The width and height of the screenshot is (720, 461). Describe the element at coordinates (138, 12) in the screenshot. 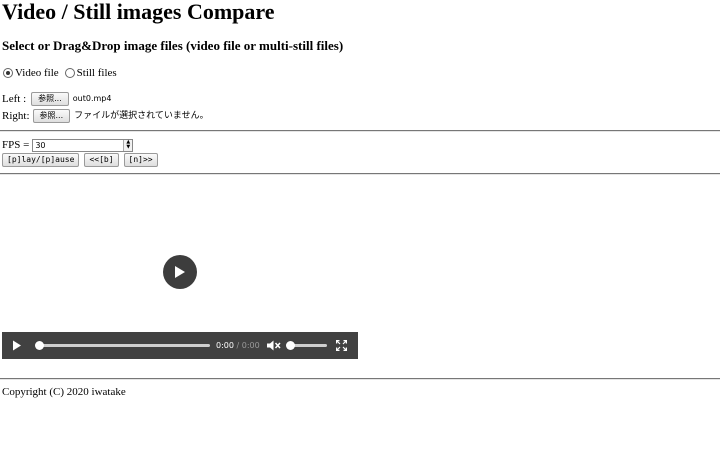

I see `page-title: Video / Still images Compare` at that location.